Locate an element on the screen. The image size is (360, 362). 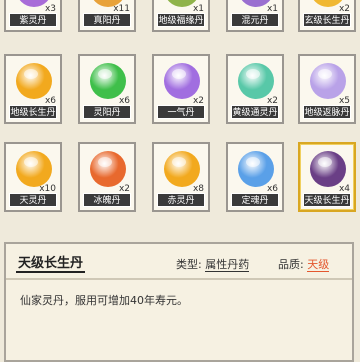
inventory-slot: x6 灵阳丹 is located at coordinates (107, 89).